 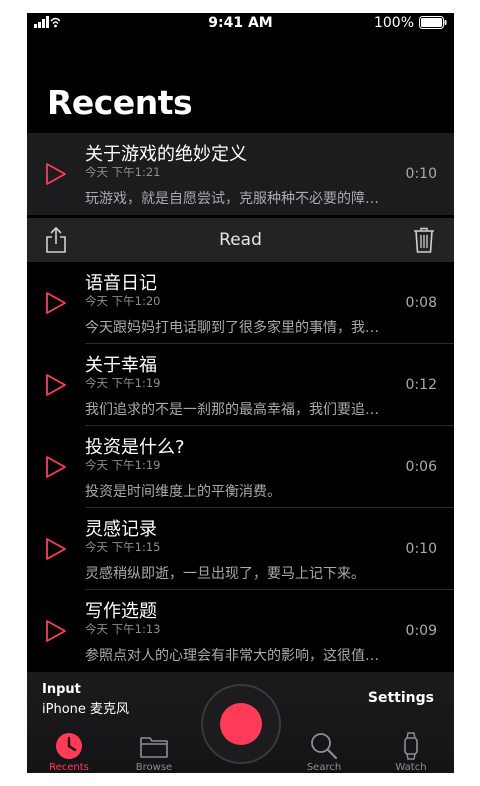 What do you see at coordinates (421, 631) in the screenshot?
I see `recording-duration: 0:09` at bounding box center [421, 631].